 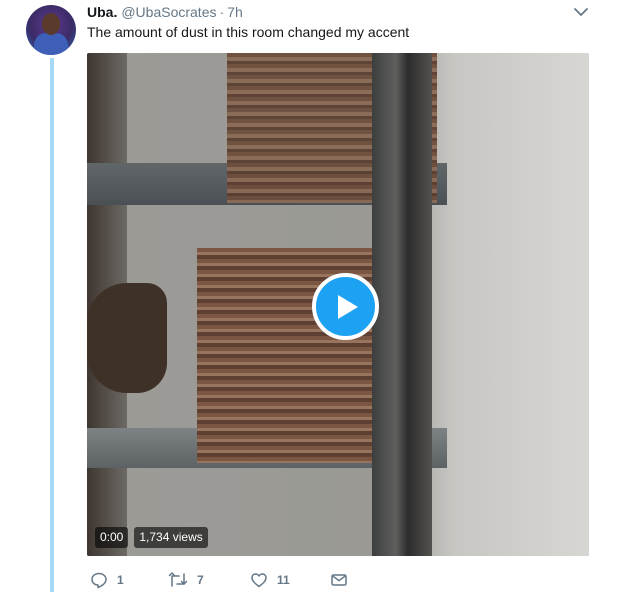 I want to click on chevron-down-icon, so click(x=581, y=12).